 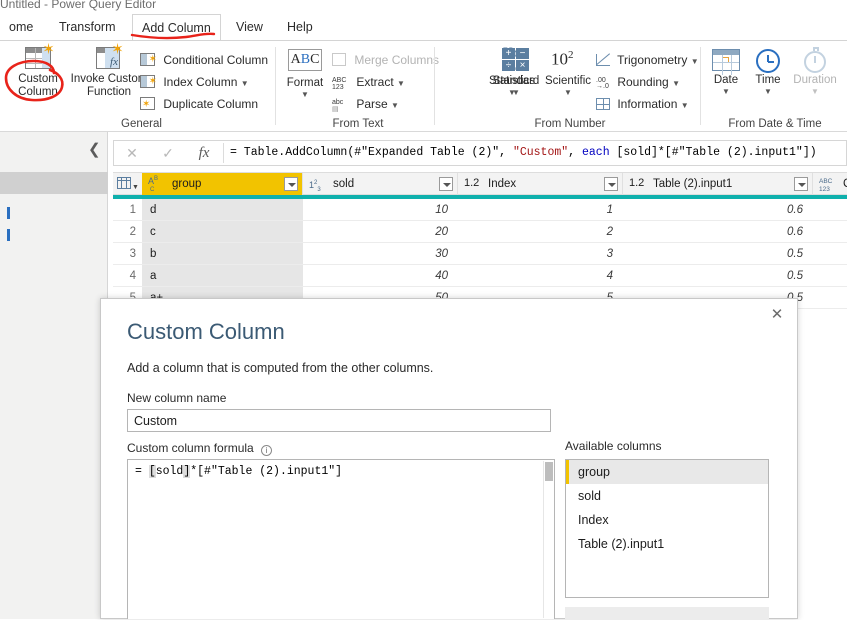 What do you see at coordinates (642, 104) in the screenshot?
I see `information-button: Information ▼` at bounding box center [642, 104].